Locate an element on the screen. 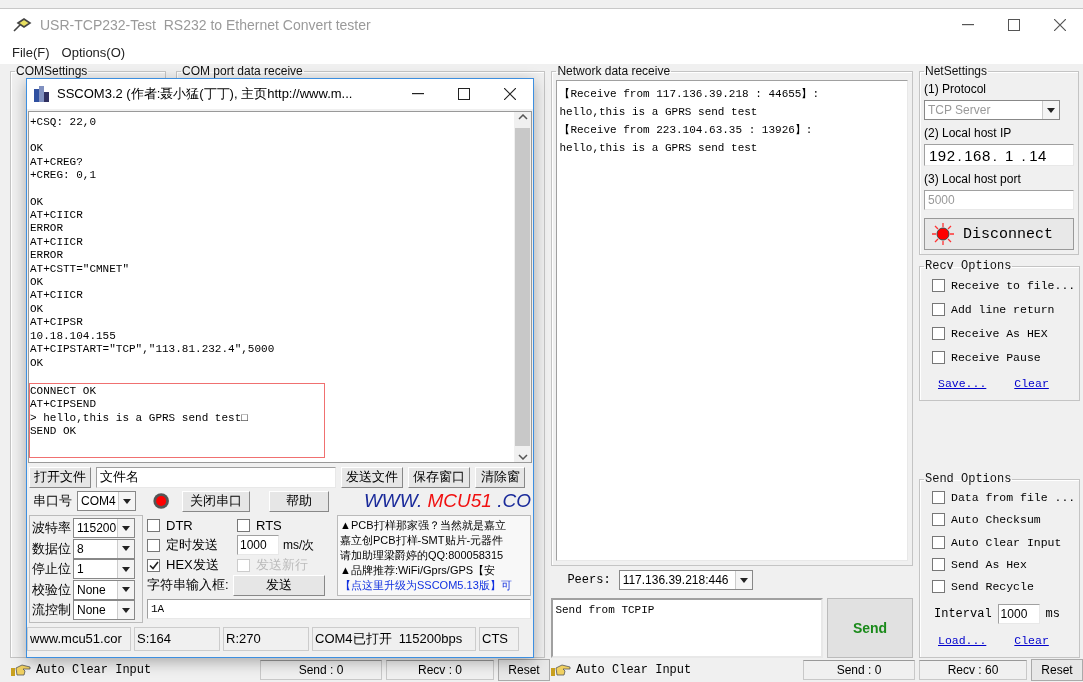 Image resolution: width=1083 pixels, height=682 pixels. period-field: 1000 is located at coordinates (258, 545).